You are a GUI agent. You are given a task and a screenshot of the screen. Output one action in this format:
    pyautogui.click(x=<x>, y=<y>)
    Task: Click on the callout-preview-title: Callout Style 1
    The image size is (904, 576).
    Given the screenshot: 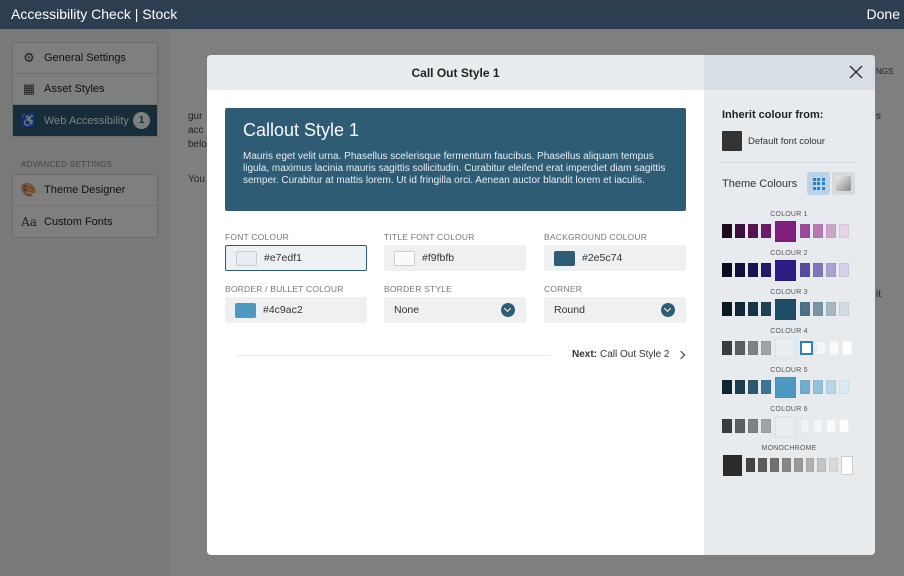 What is the action you would take?
    pyautogui.click(x=301, y=130)
    